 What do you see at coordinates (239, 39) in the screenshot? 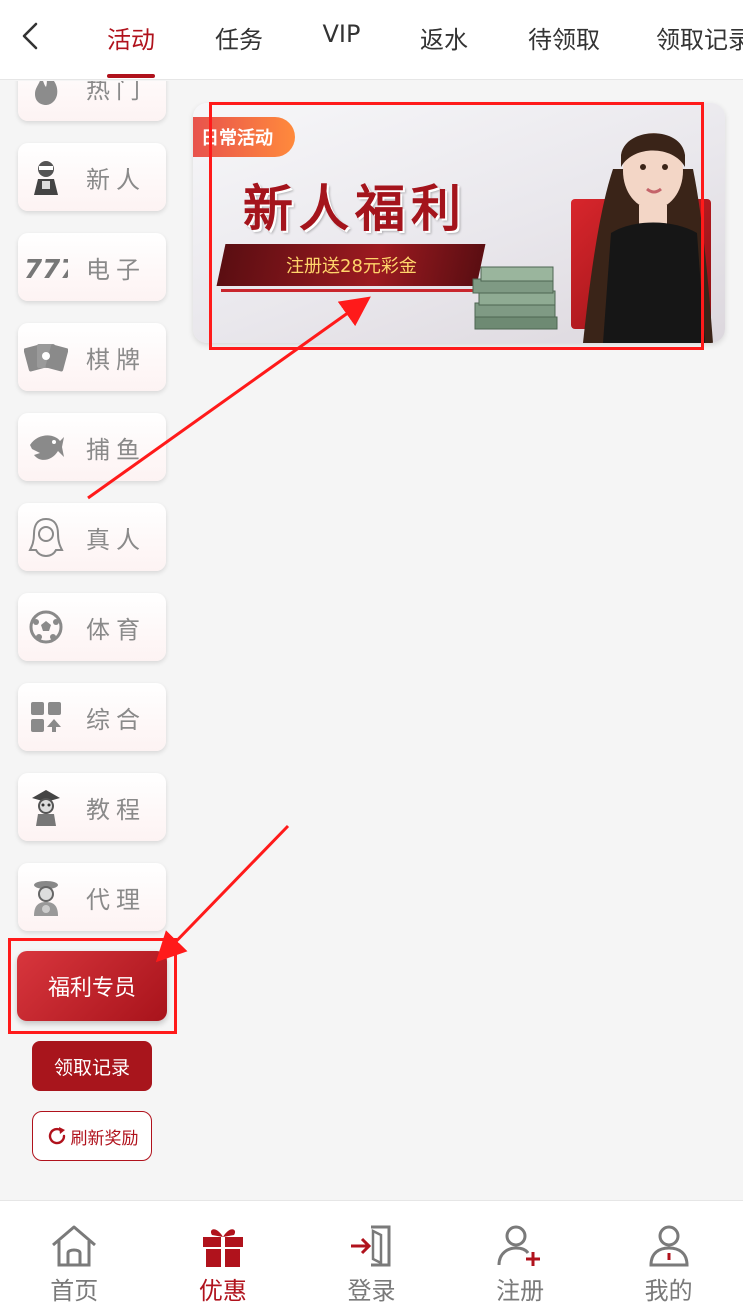
I see `tab-tasks: 任务` at bounding box center [239, 39].